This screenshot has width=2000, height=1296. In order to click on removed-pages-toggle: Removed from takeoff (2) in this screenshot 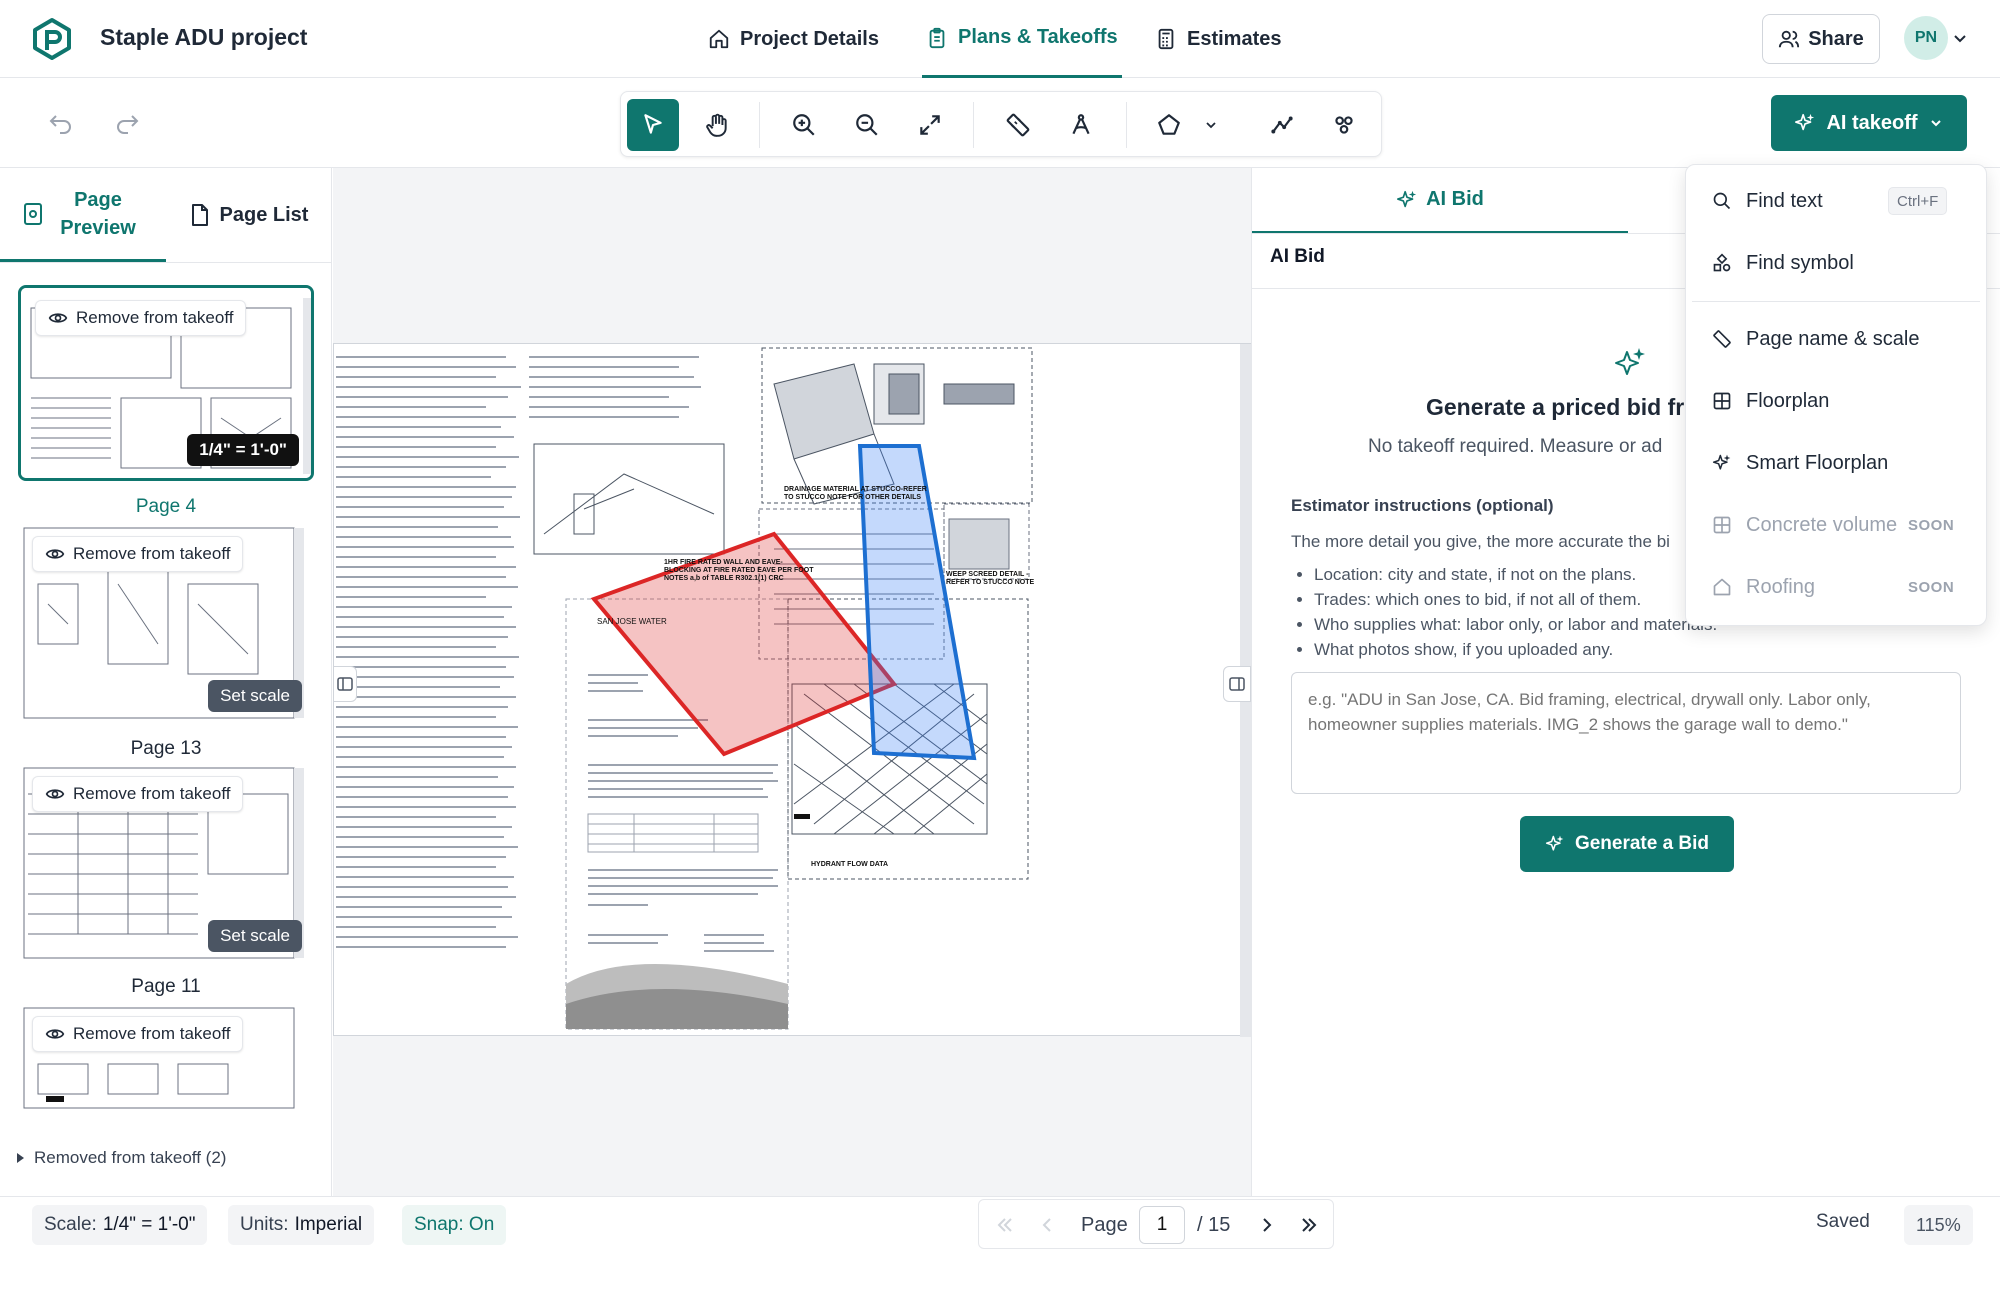, I will do `click(120, 1158)`.